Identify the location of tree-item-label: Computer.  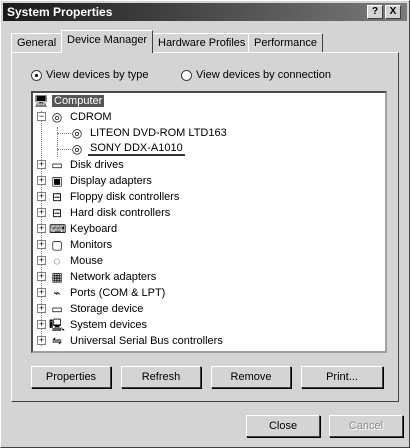
(78, 101).